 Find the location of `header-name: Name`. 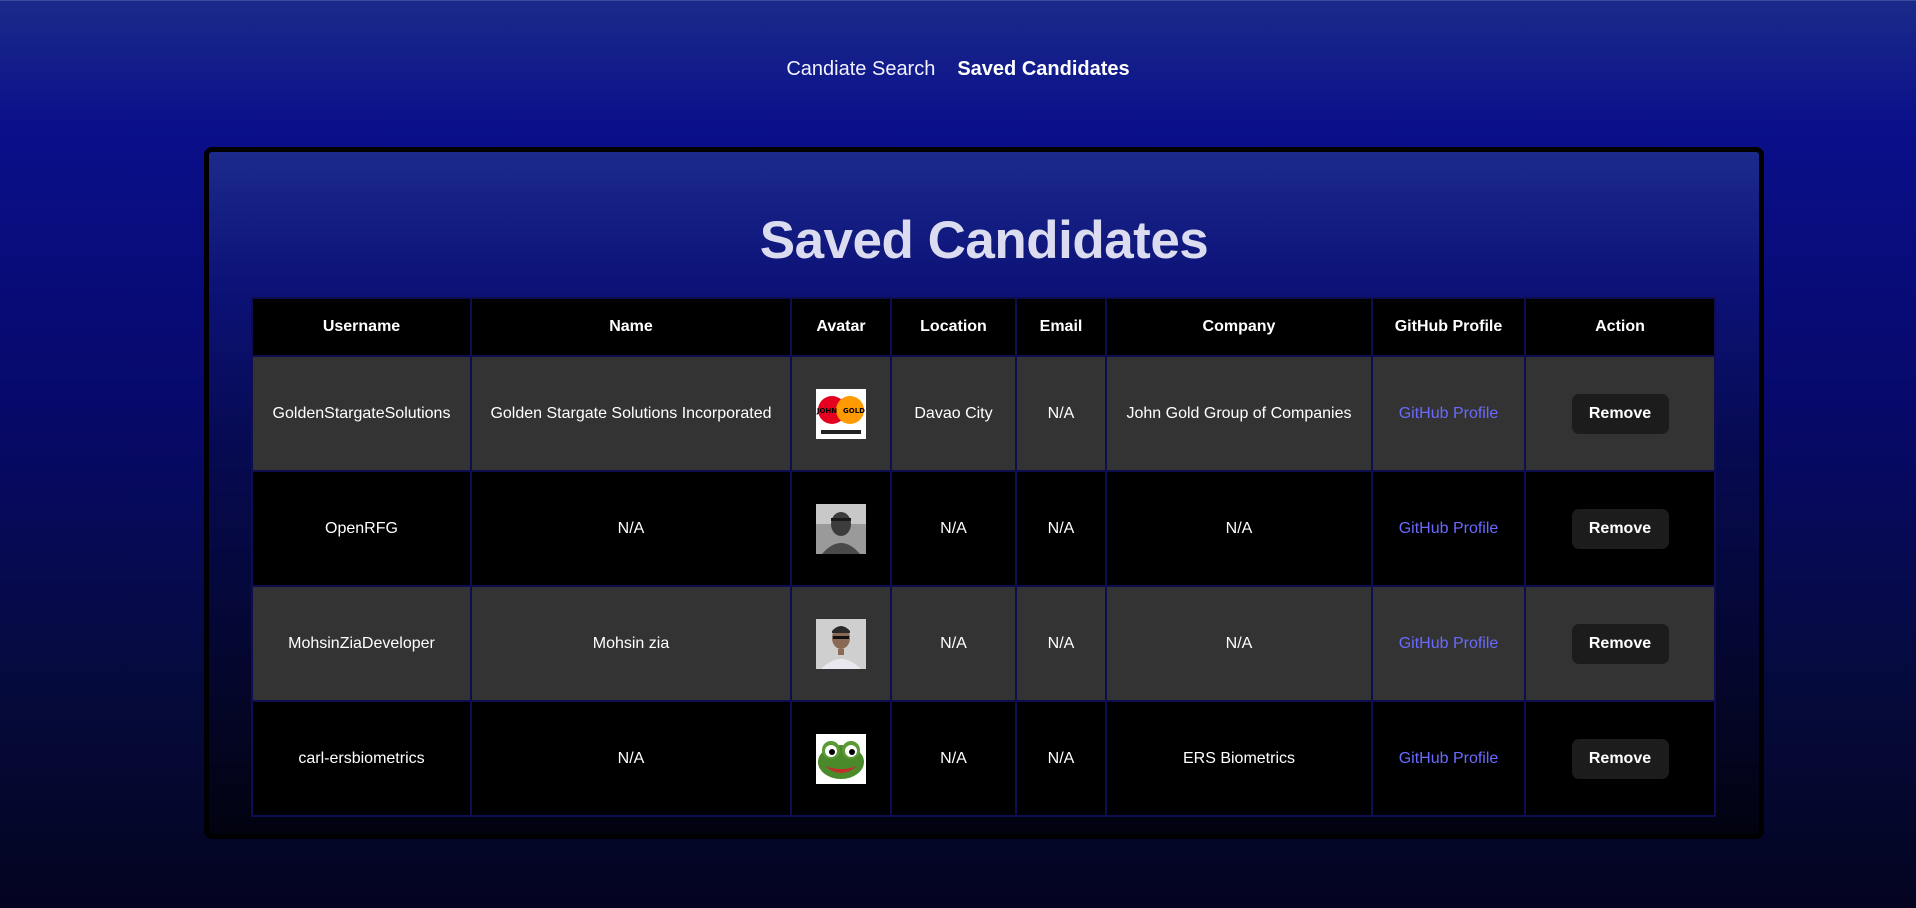

header-name: Name is located at coordinates (631, 327).